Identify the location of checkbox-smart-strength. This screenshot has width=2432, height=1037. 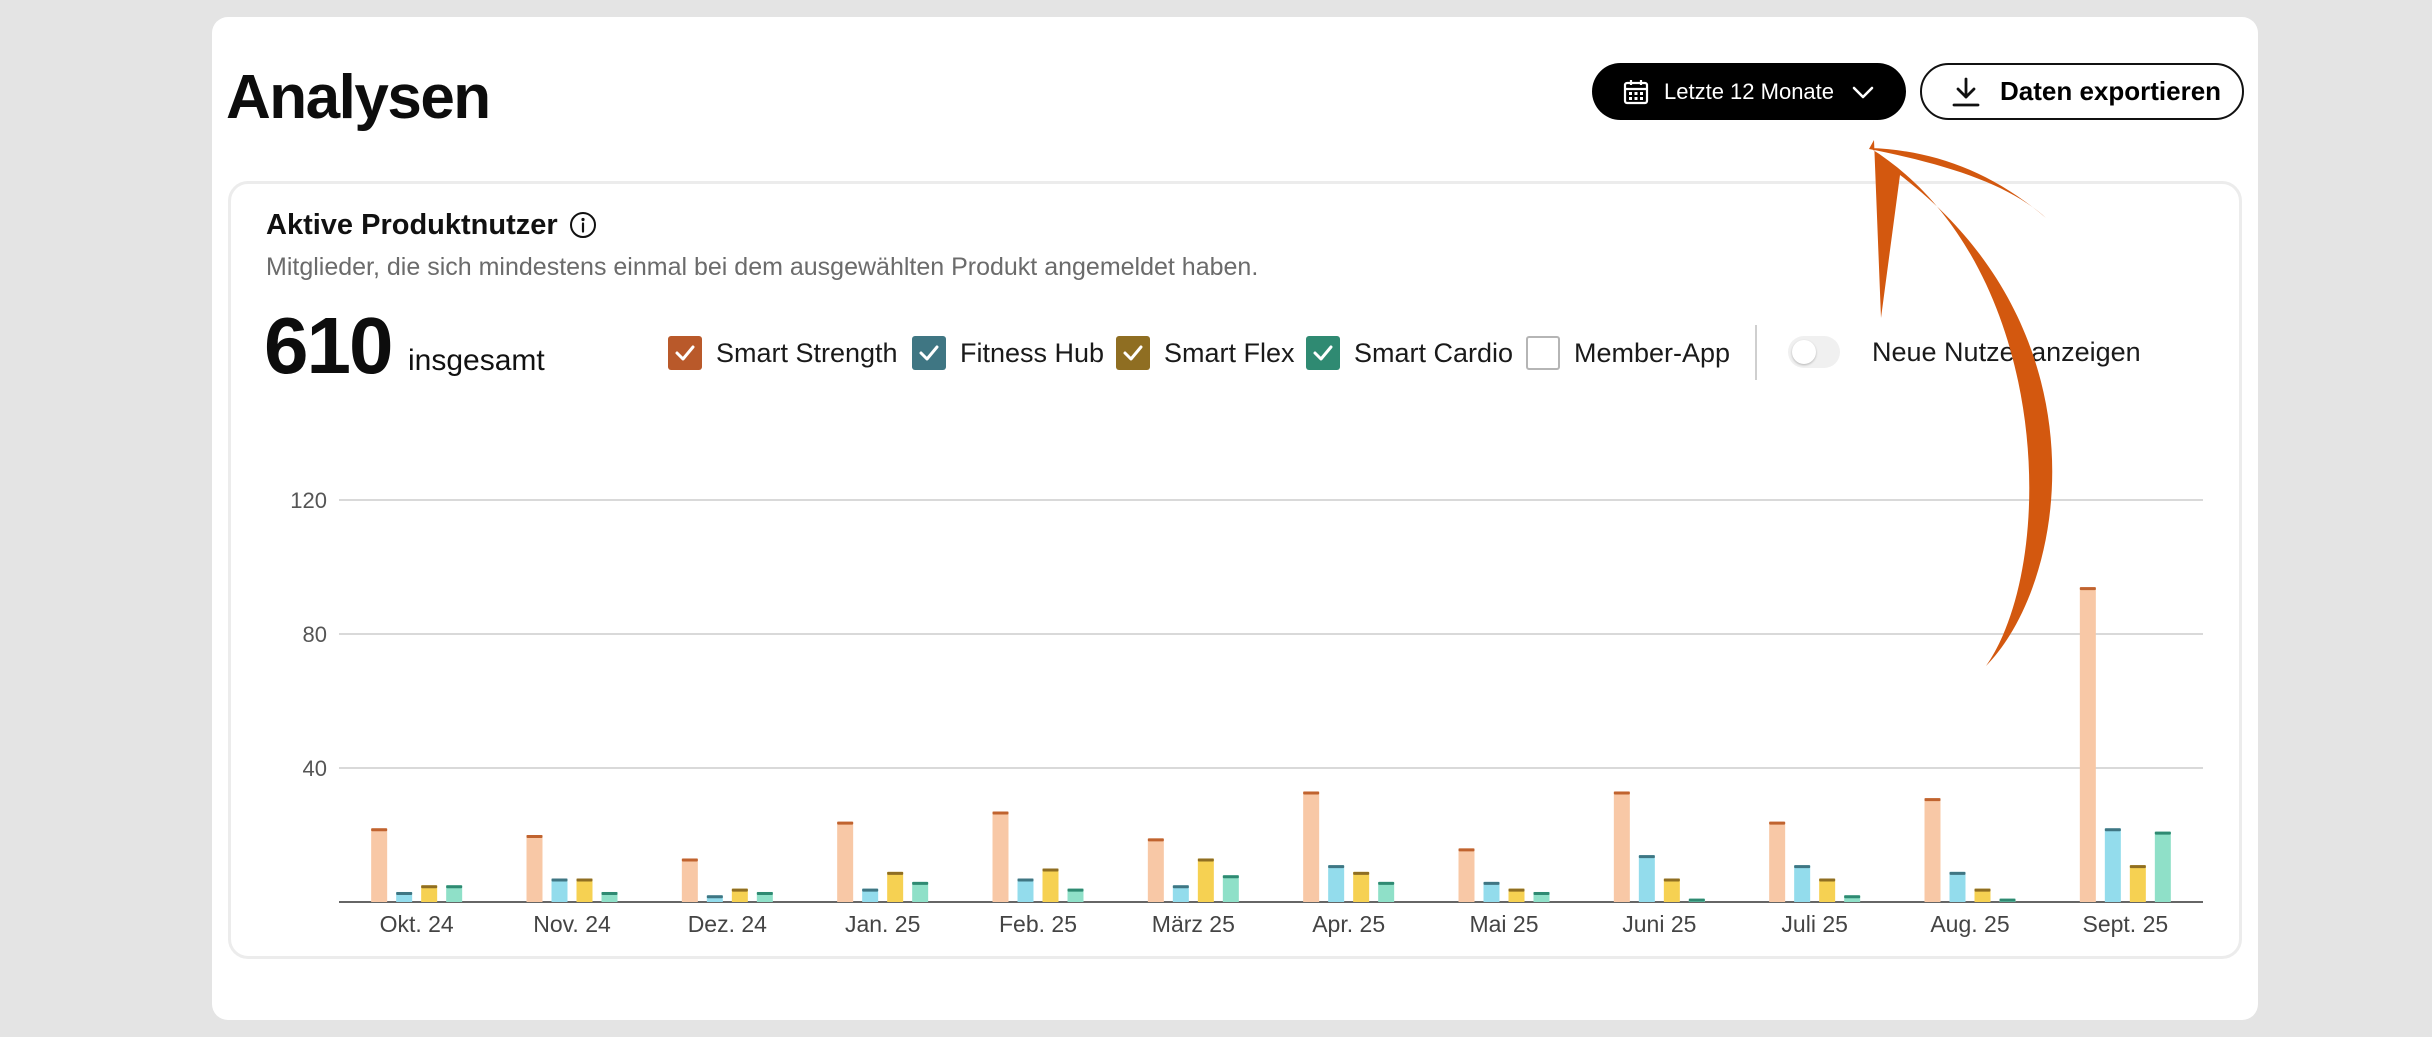
(685, 353).